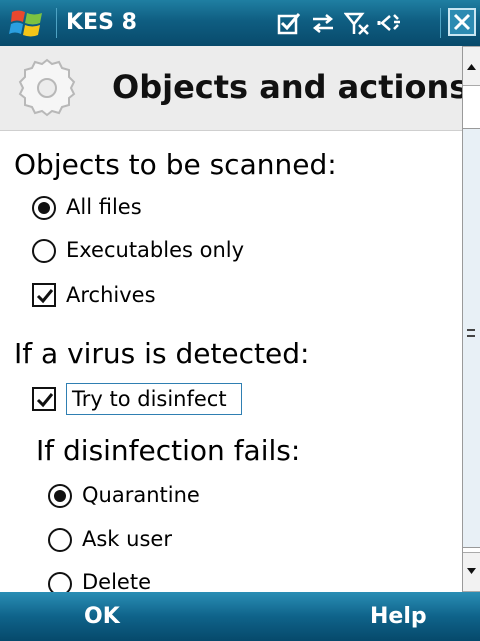  What do you see at coordinates (357, 23) in the screenshot?
I see `signal-off-icon` at bounding box center [357, 23].